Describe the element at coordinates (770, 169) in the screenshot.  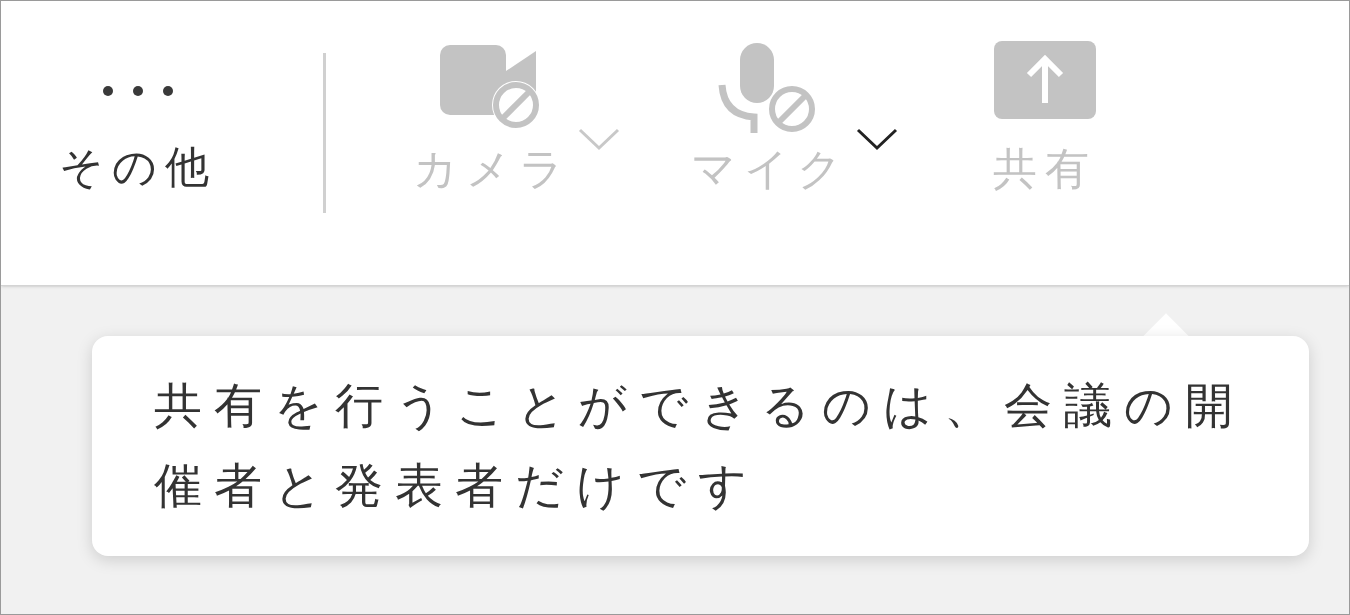
I see `toolbar-label: マイク` at that location.